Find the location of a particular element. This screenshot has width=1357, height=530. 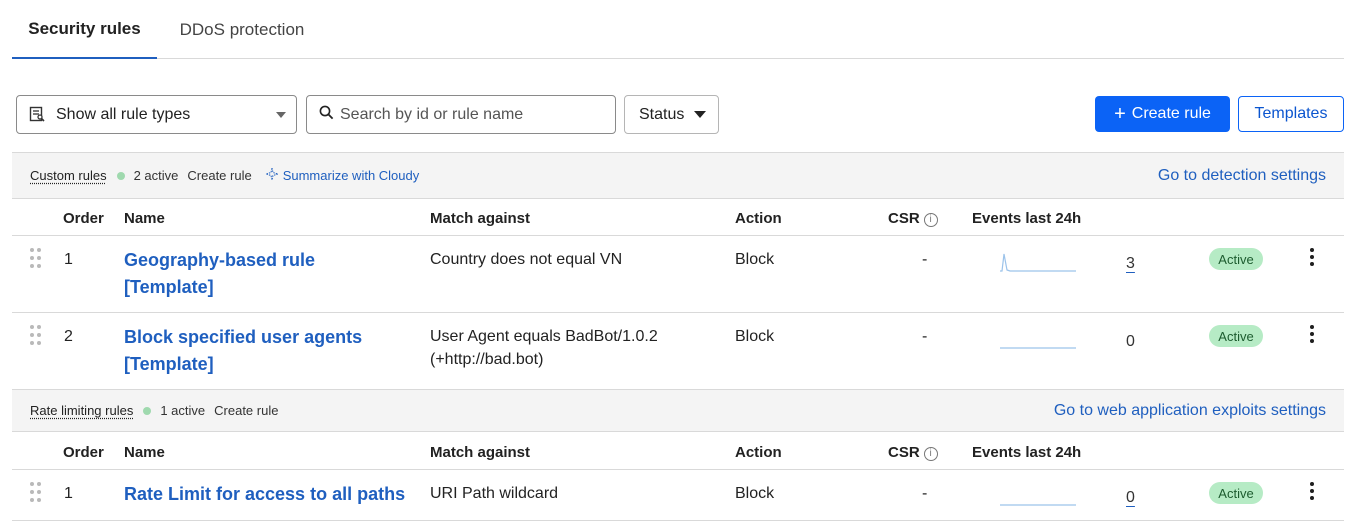

events-count-link: 0 is located at coordinates (1130, 498).